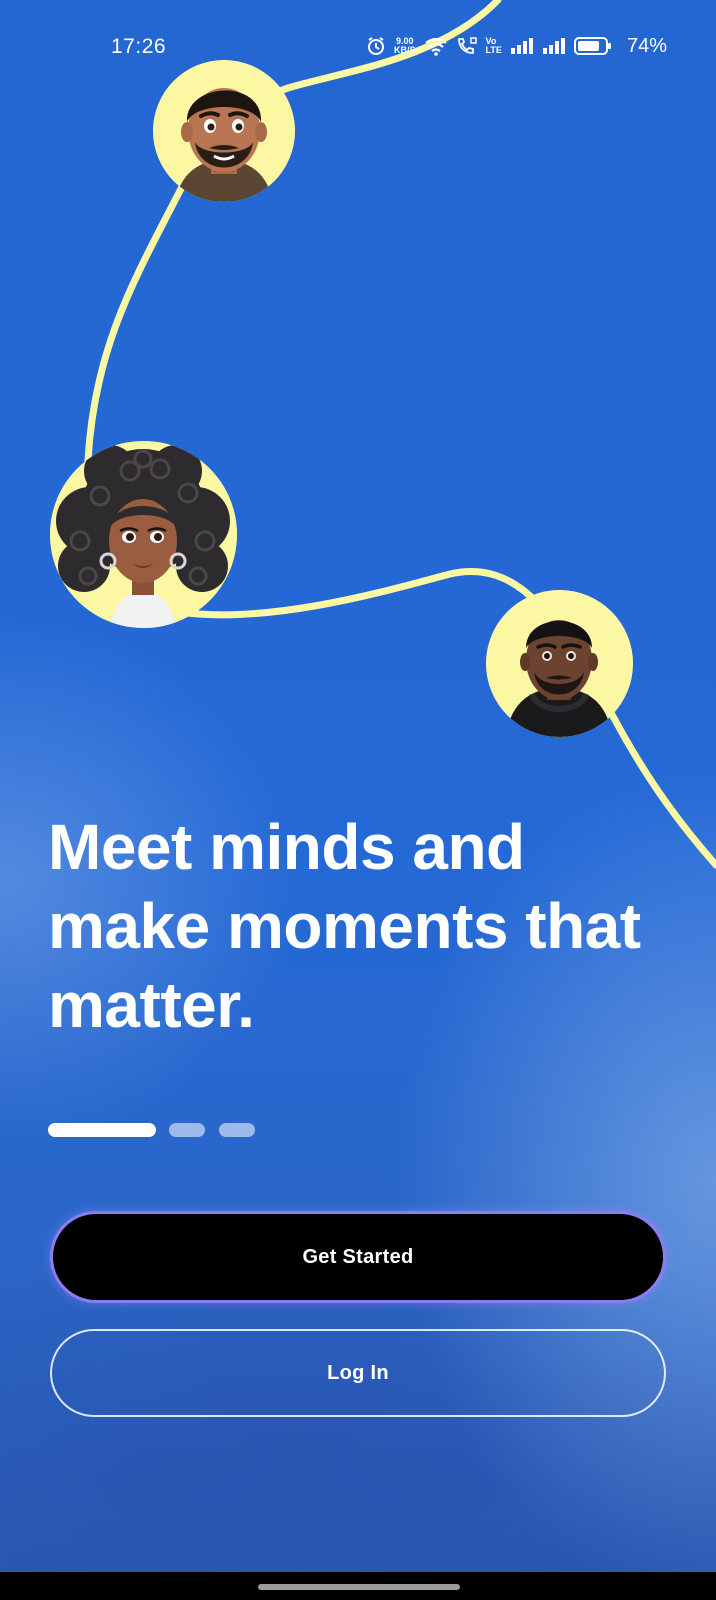  What do you see at coordinates (592, 46) in the screenshot?
I see `battery-icon` at bounding box center [592, 46].